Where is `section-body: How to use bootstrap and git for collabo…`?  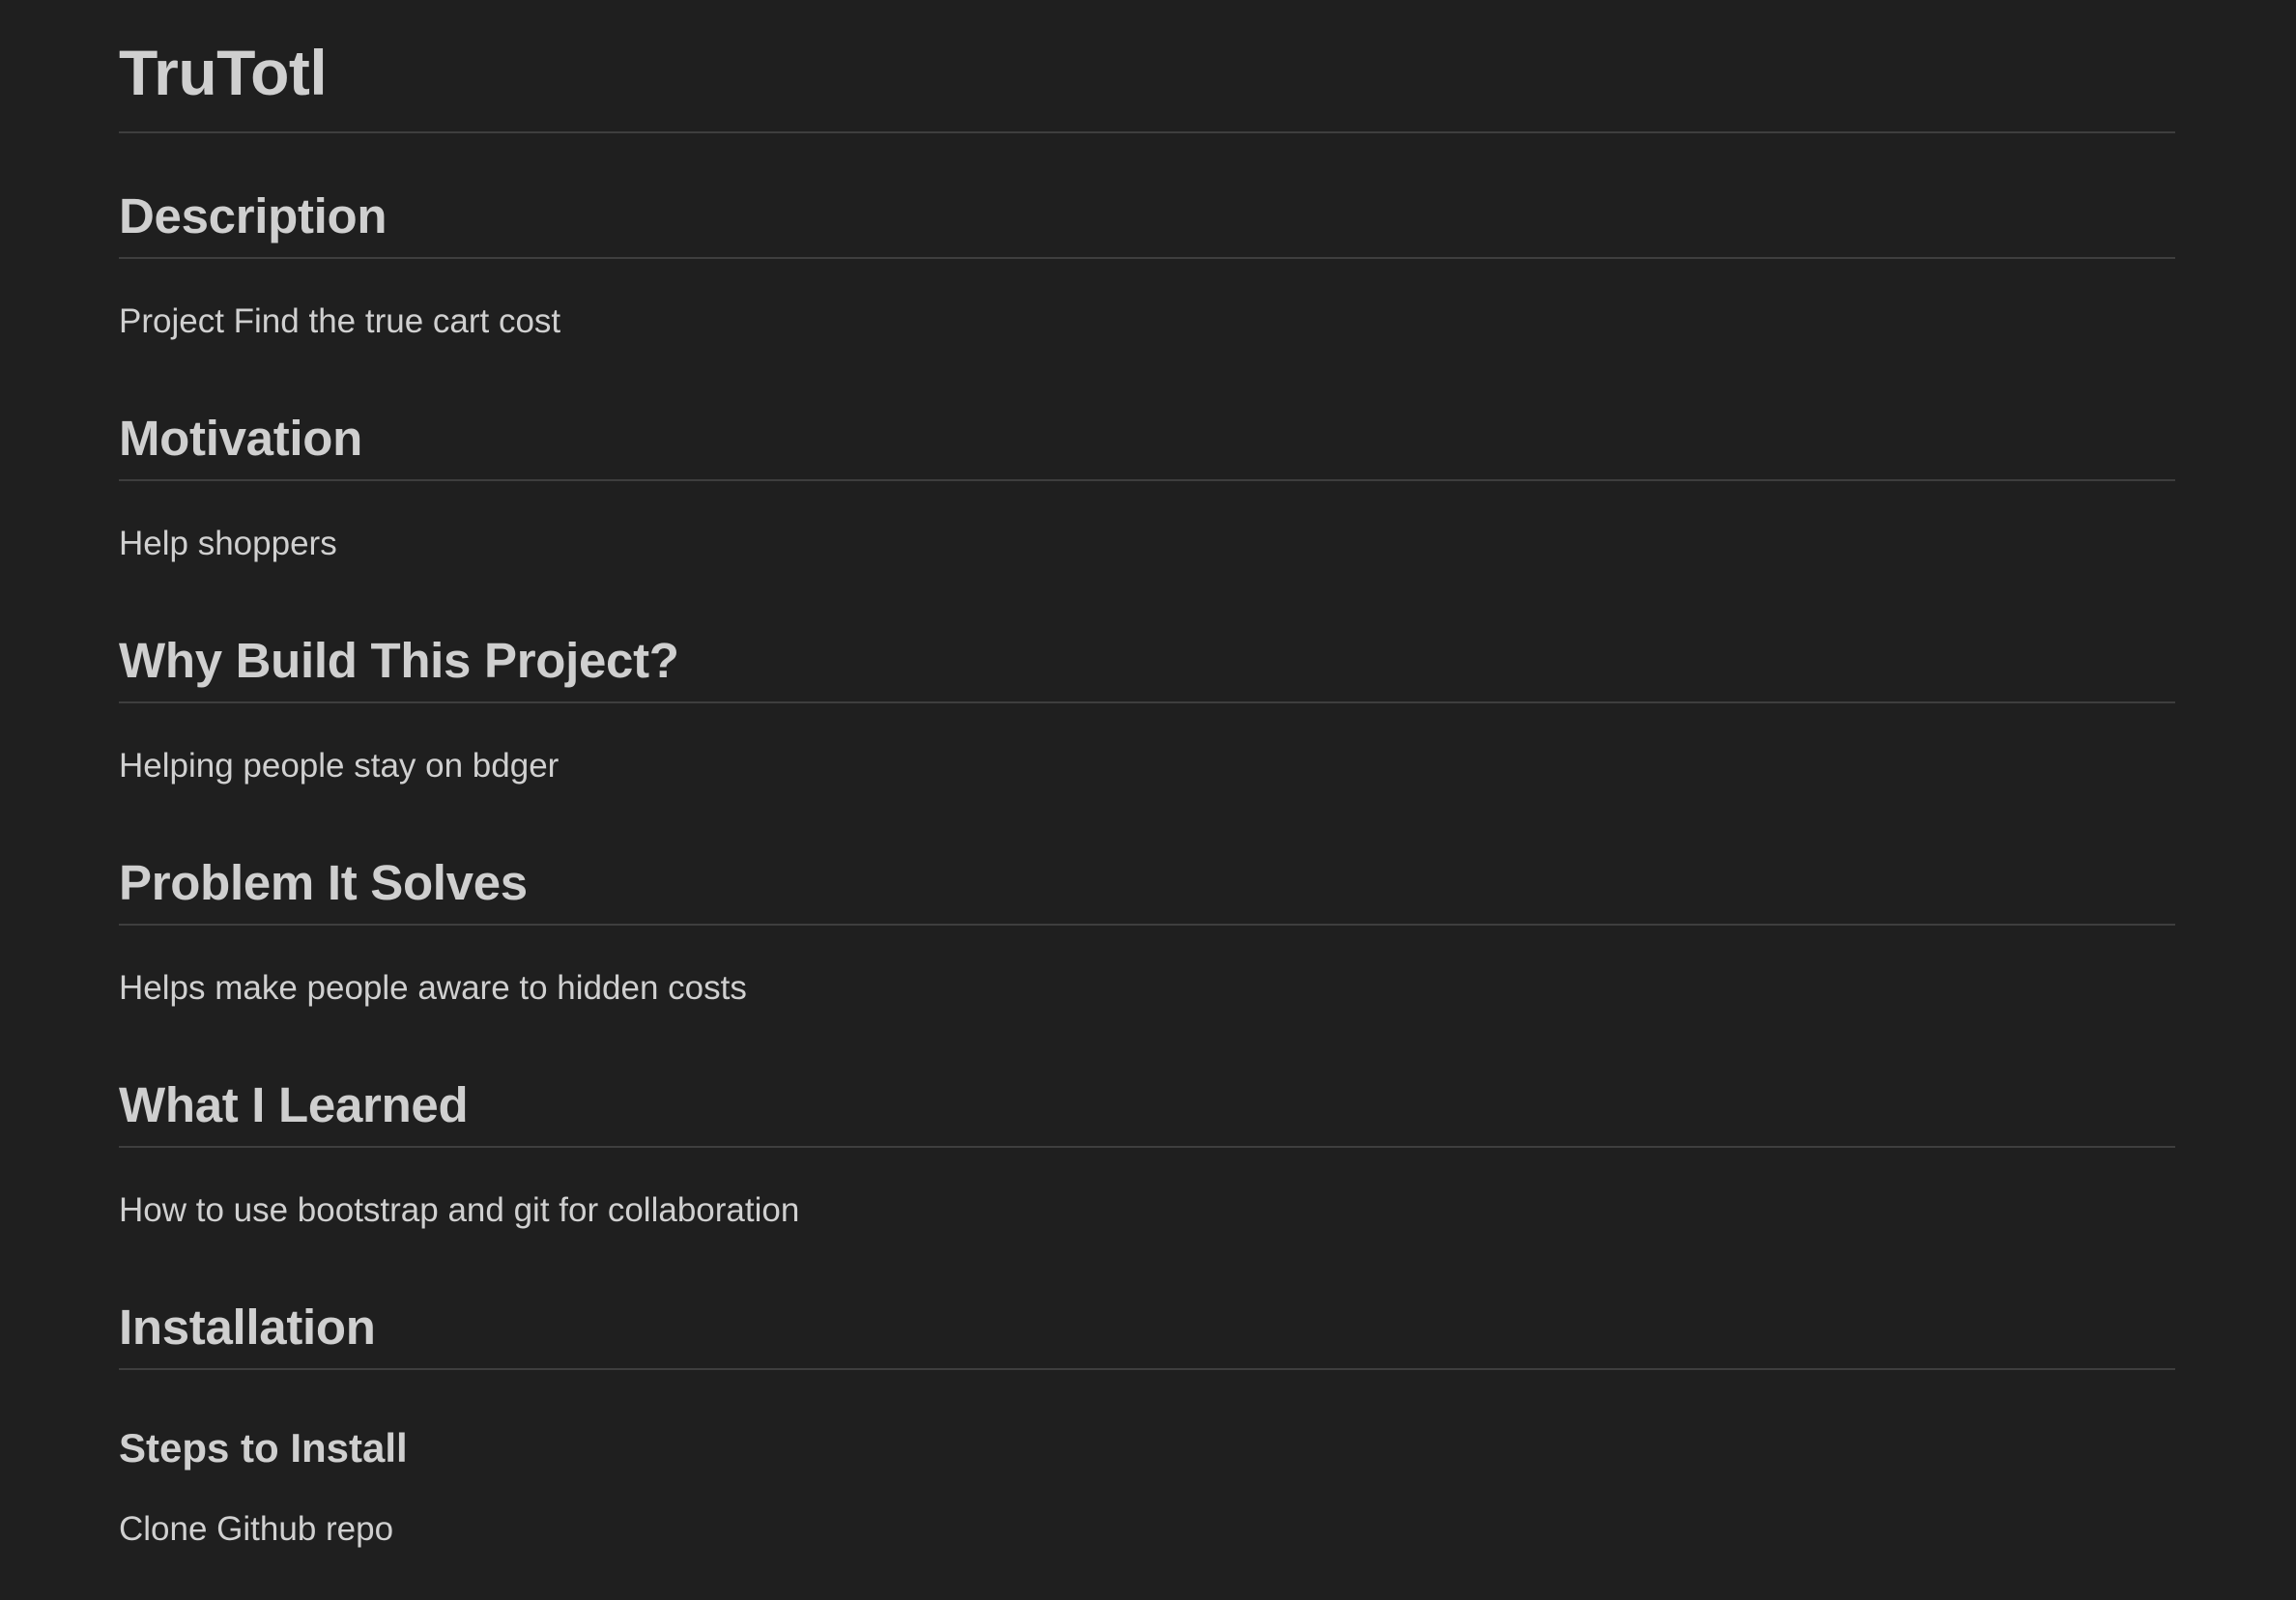
section-body: How to use bootstrap and git for collabo… is located at coordinates (459, 1210).